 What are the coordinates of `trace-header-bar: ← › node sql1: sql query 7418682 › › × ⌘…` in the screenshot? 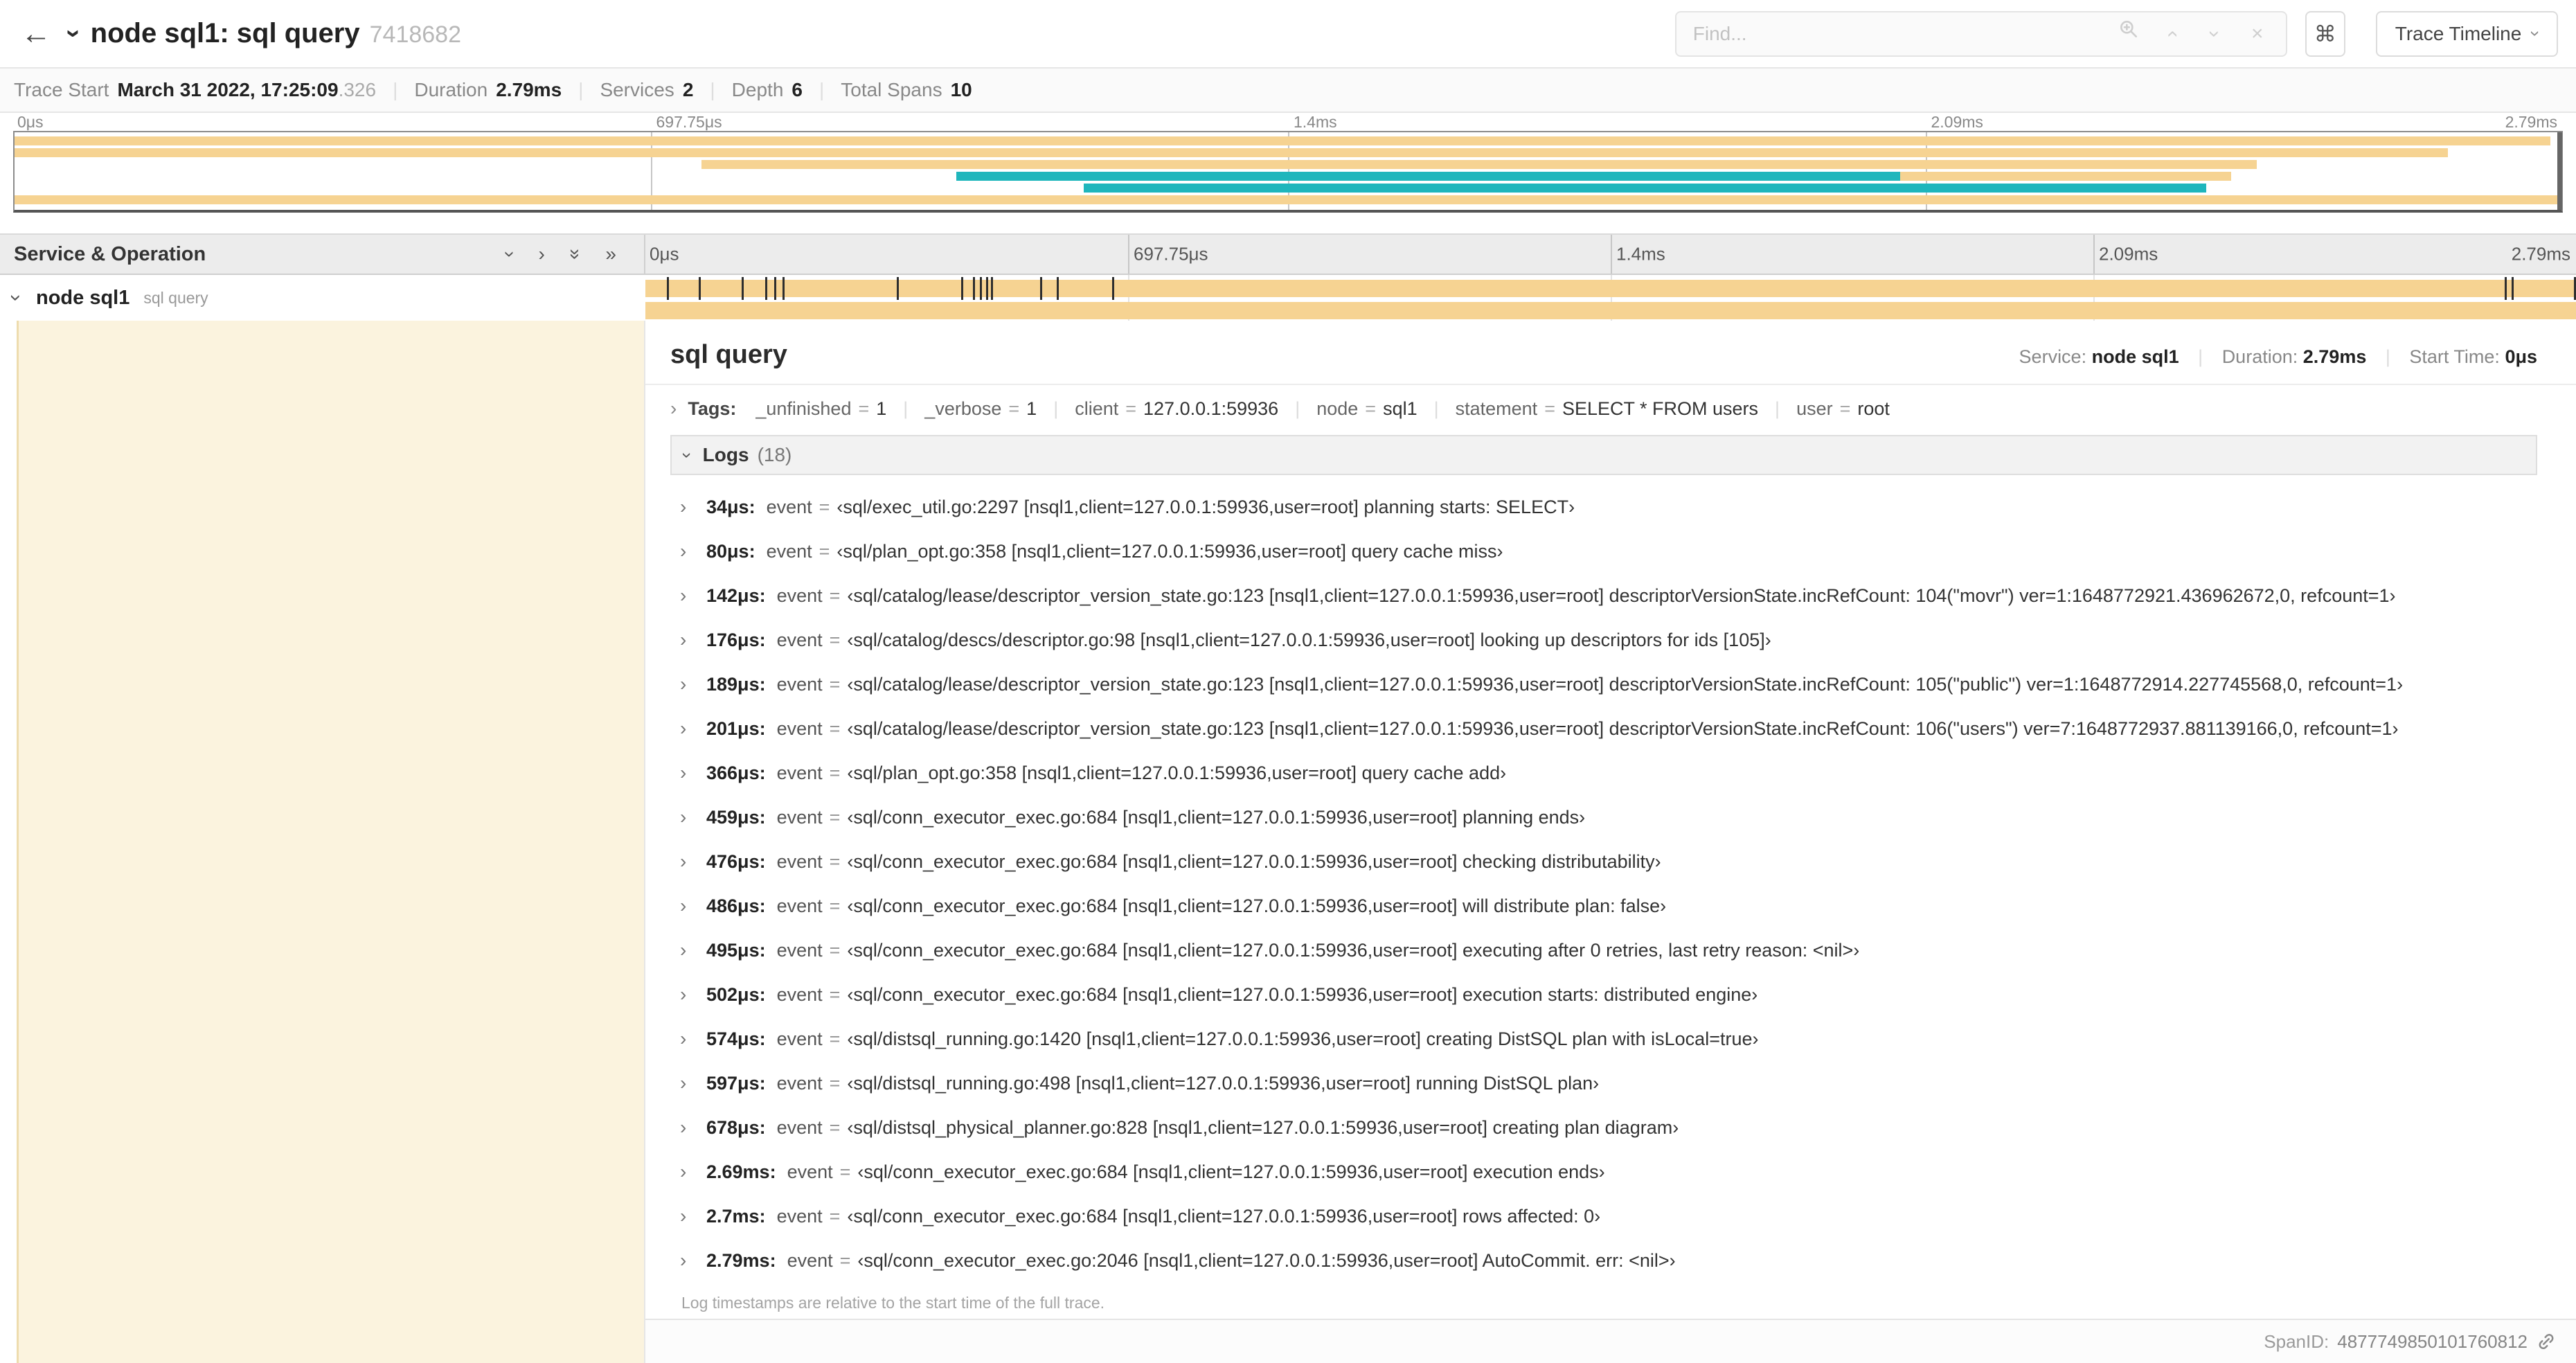 It's located at (1288, 33).